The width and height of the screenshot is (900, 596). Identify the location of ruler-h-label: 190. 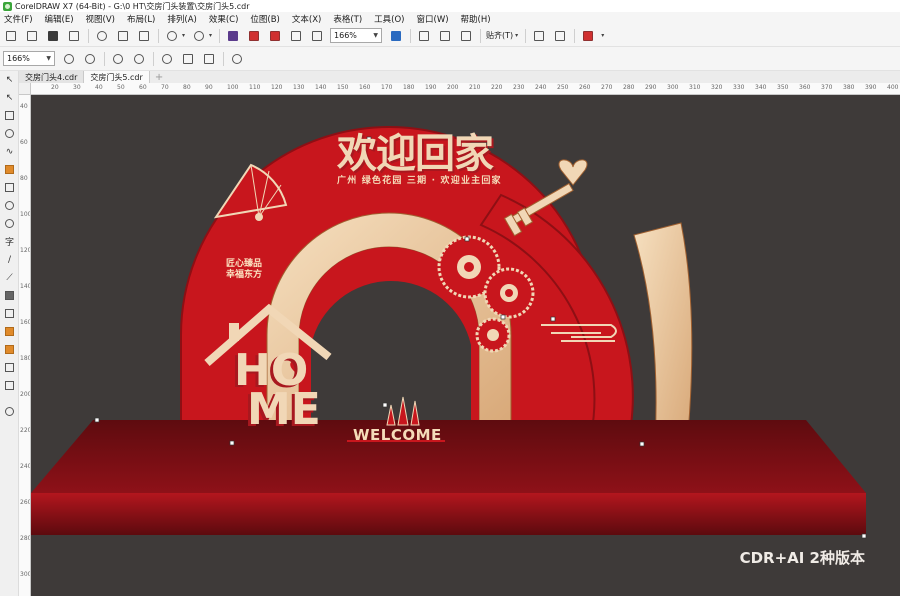
(431, 87).